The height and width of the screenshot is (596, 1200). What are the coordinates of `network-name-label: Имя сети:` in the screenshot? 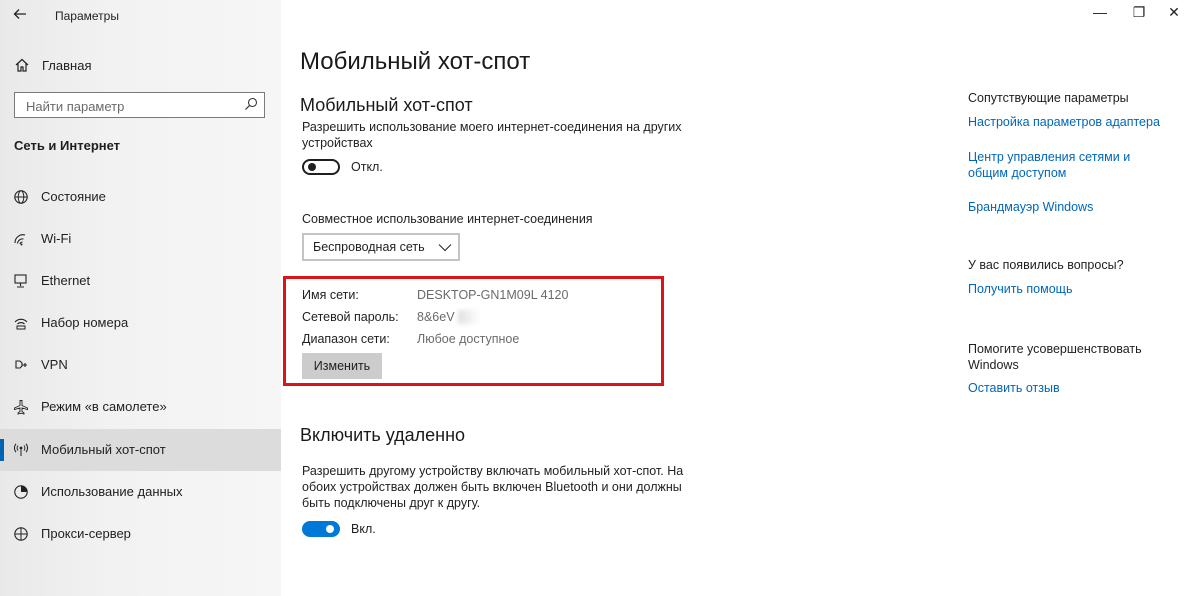 It's located at (330, 295).